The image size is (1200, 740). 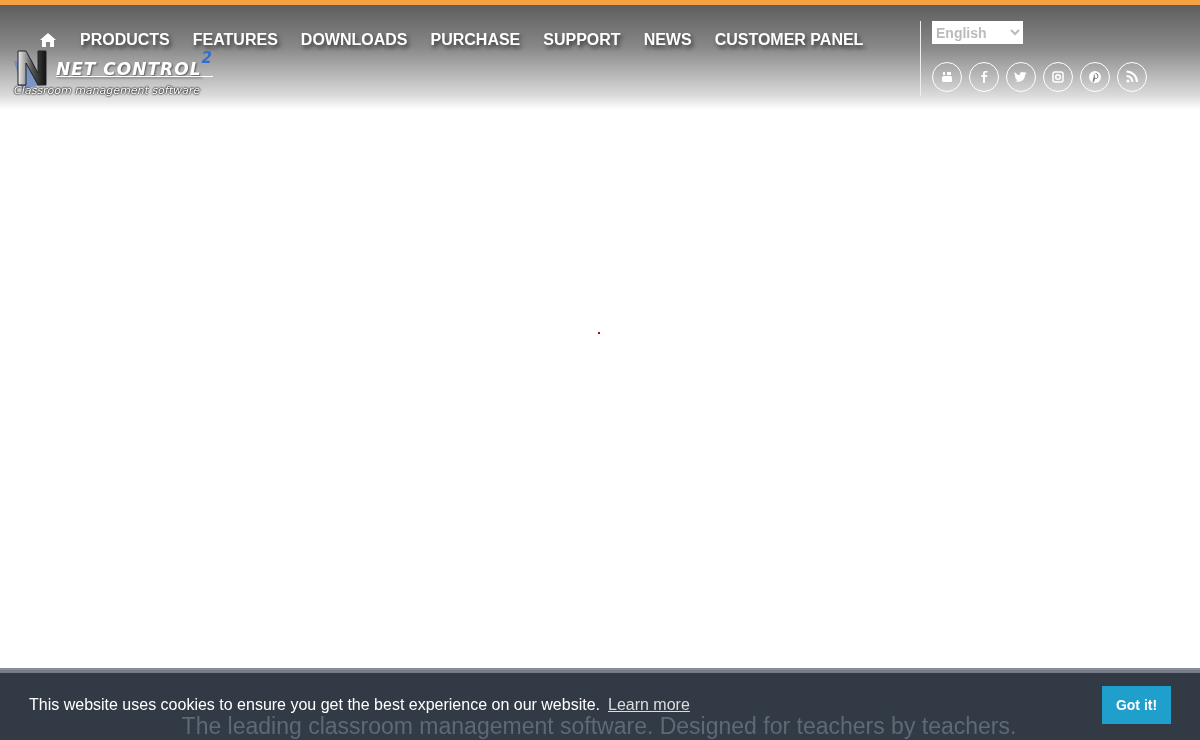 I want to click on nav-link: CUSTOMER PANEL, so click(x=789, y=40).